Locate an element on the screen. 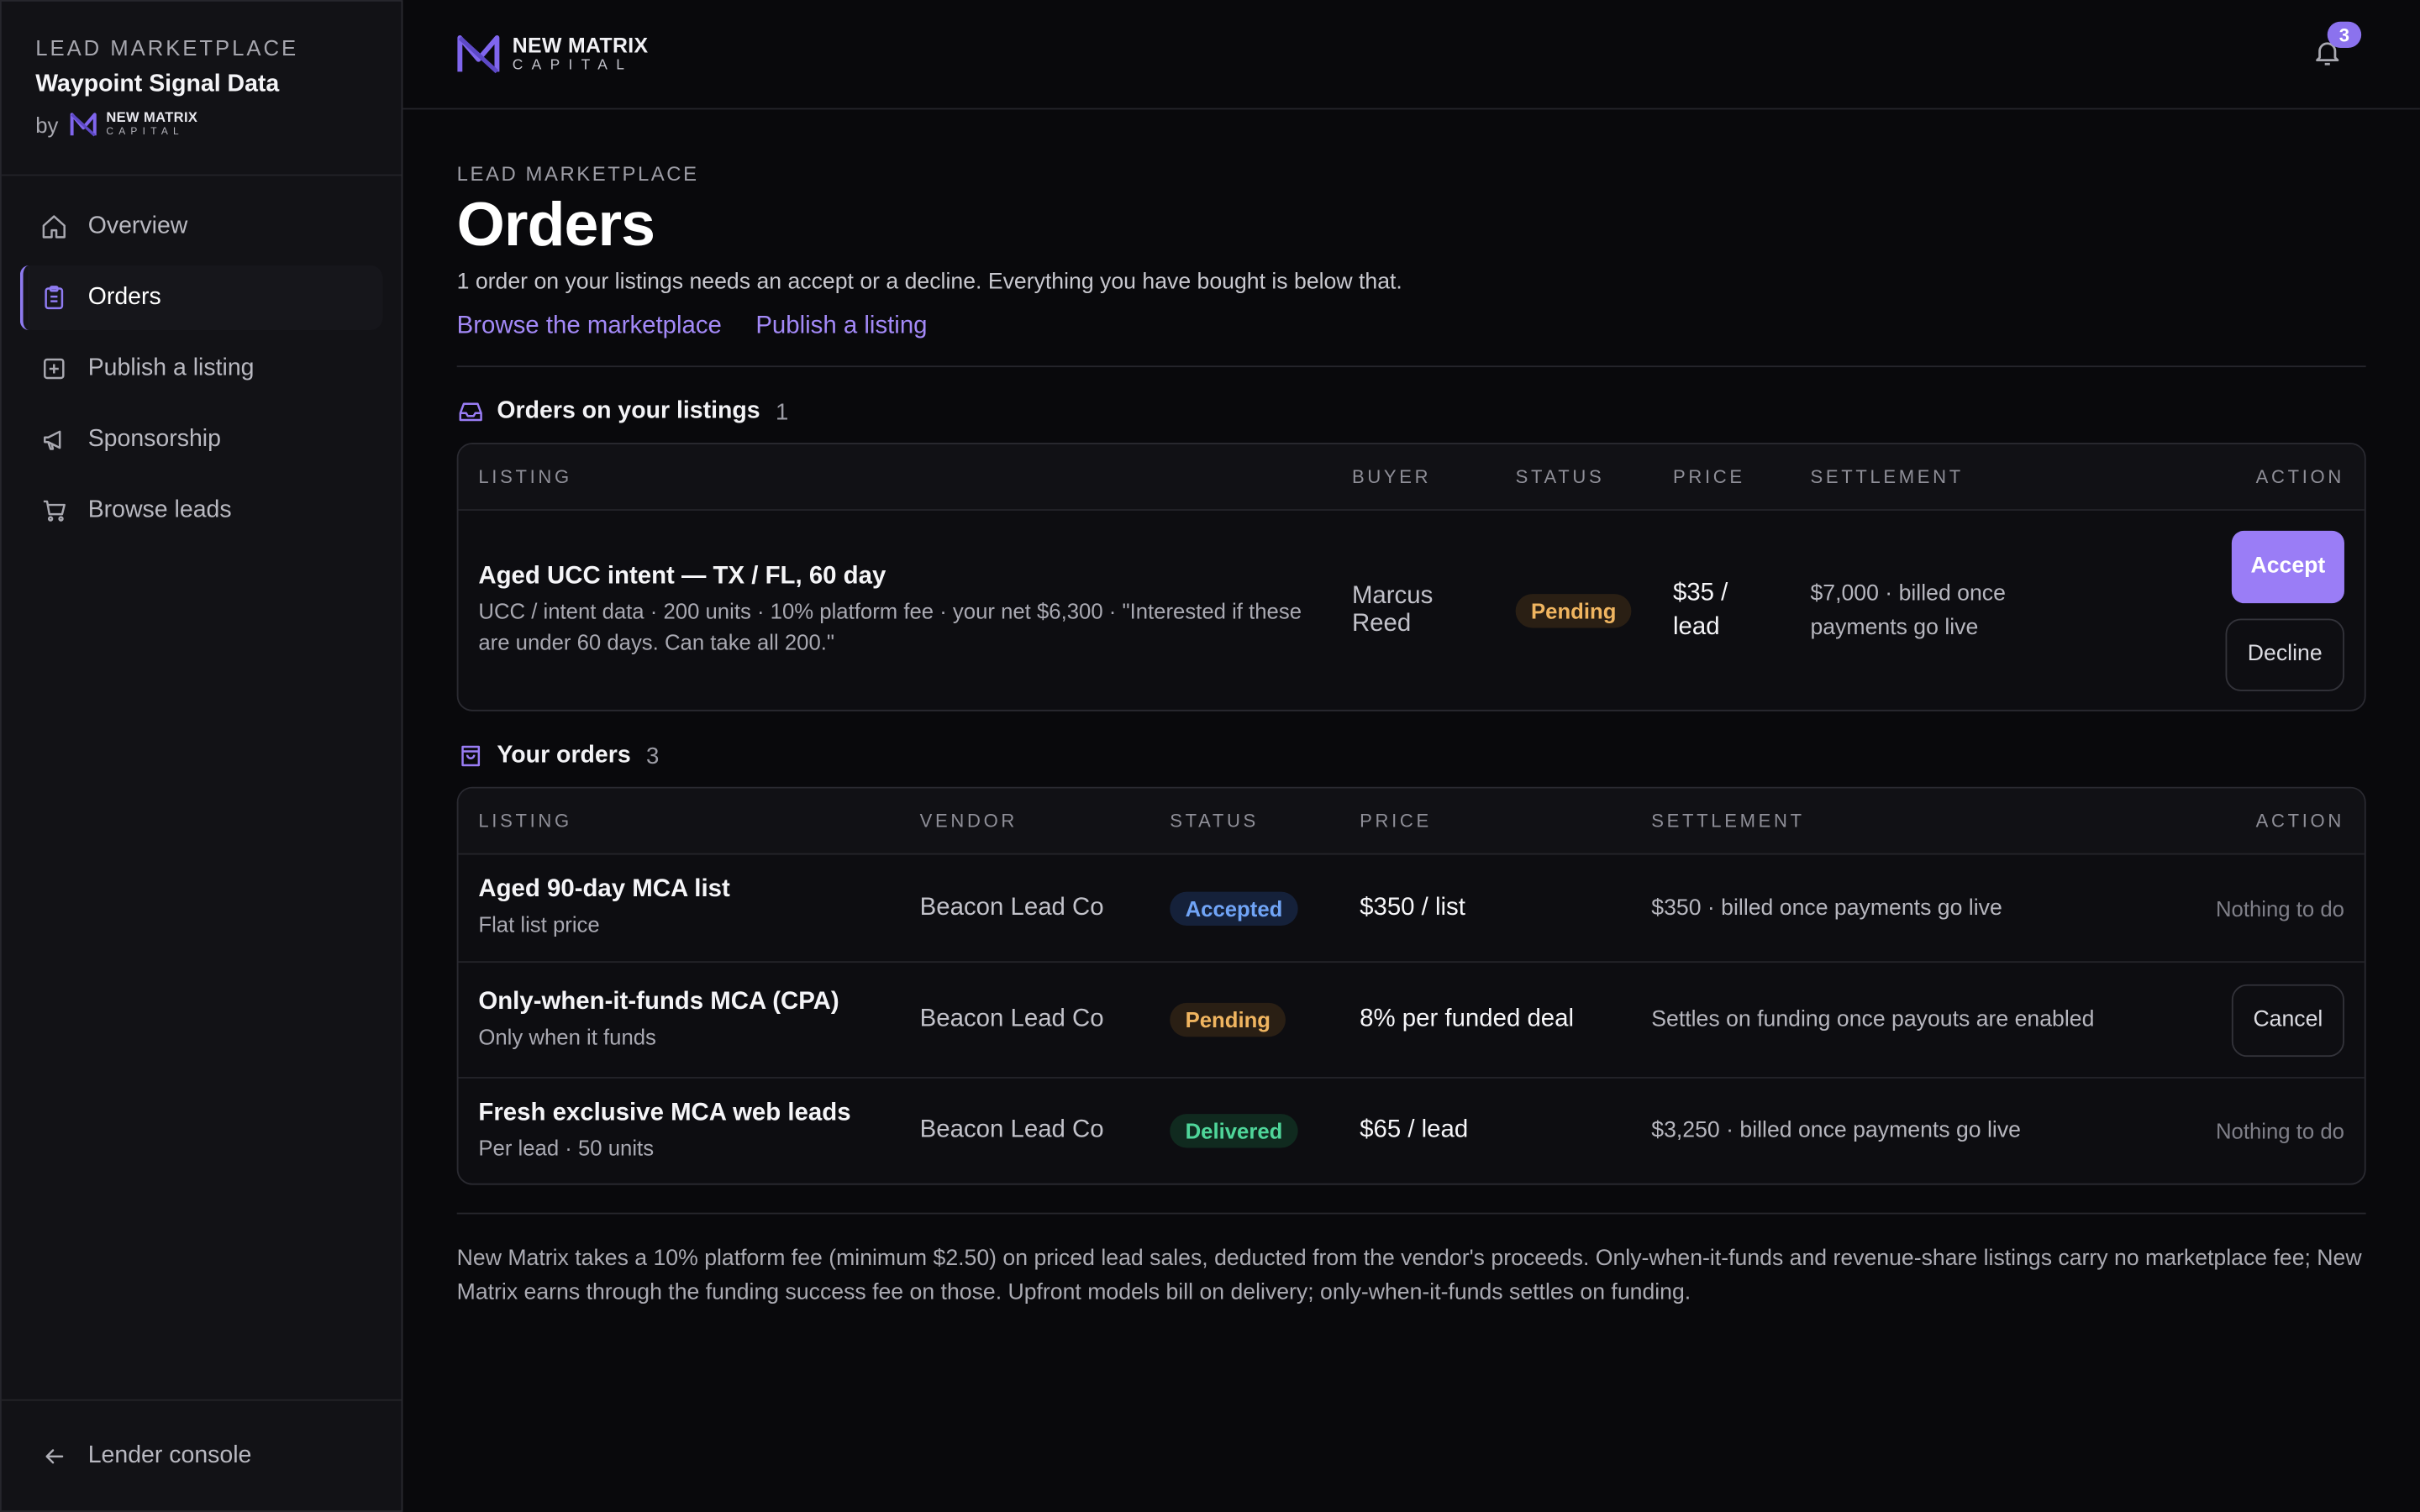 The width and height of the screenshot is (2420, 1512). status-badge: Delivered is located at coordinates (1234, 1131).